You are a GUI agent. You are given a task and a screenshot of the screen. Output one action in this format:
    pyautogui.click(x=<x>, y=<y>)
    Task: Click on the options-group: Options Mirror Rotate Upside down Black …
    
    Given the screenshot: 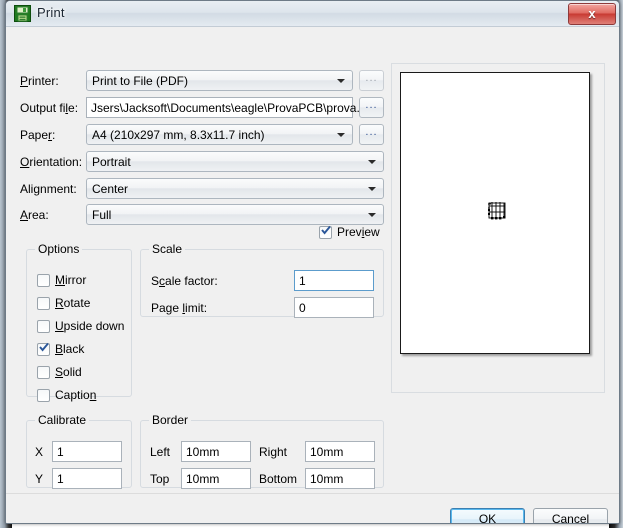 What is the action you would take?
    pyautogui.click(x=79, y=322)
    